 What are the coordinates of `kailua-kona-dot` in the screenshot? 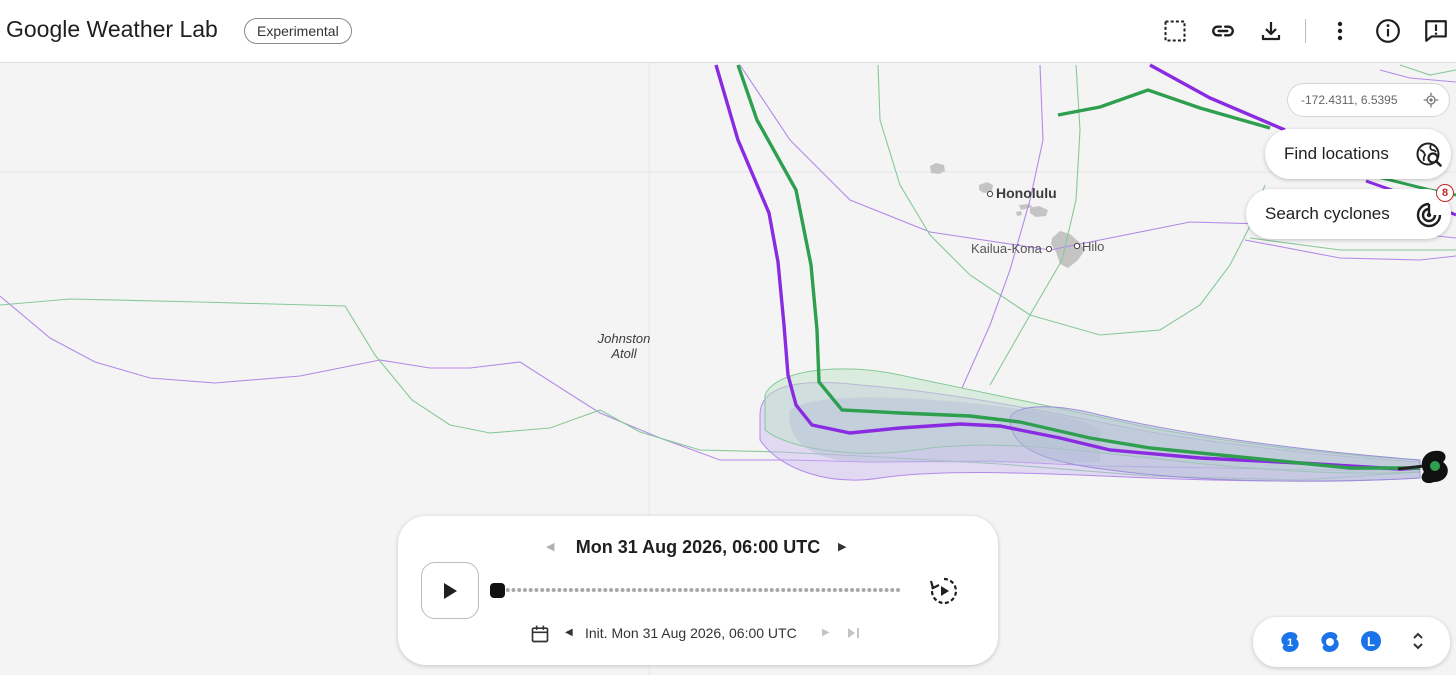 It's located at (1049, 249).